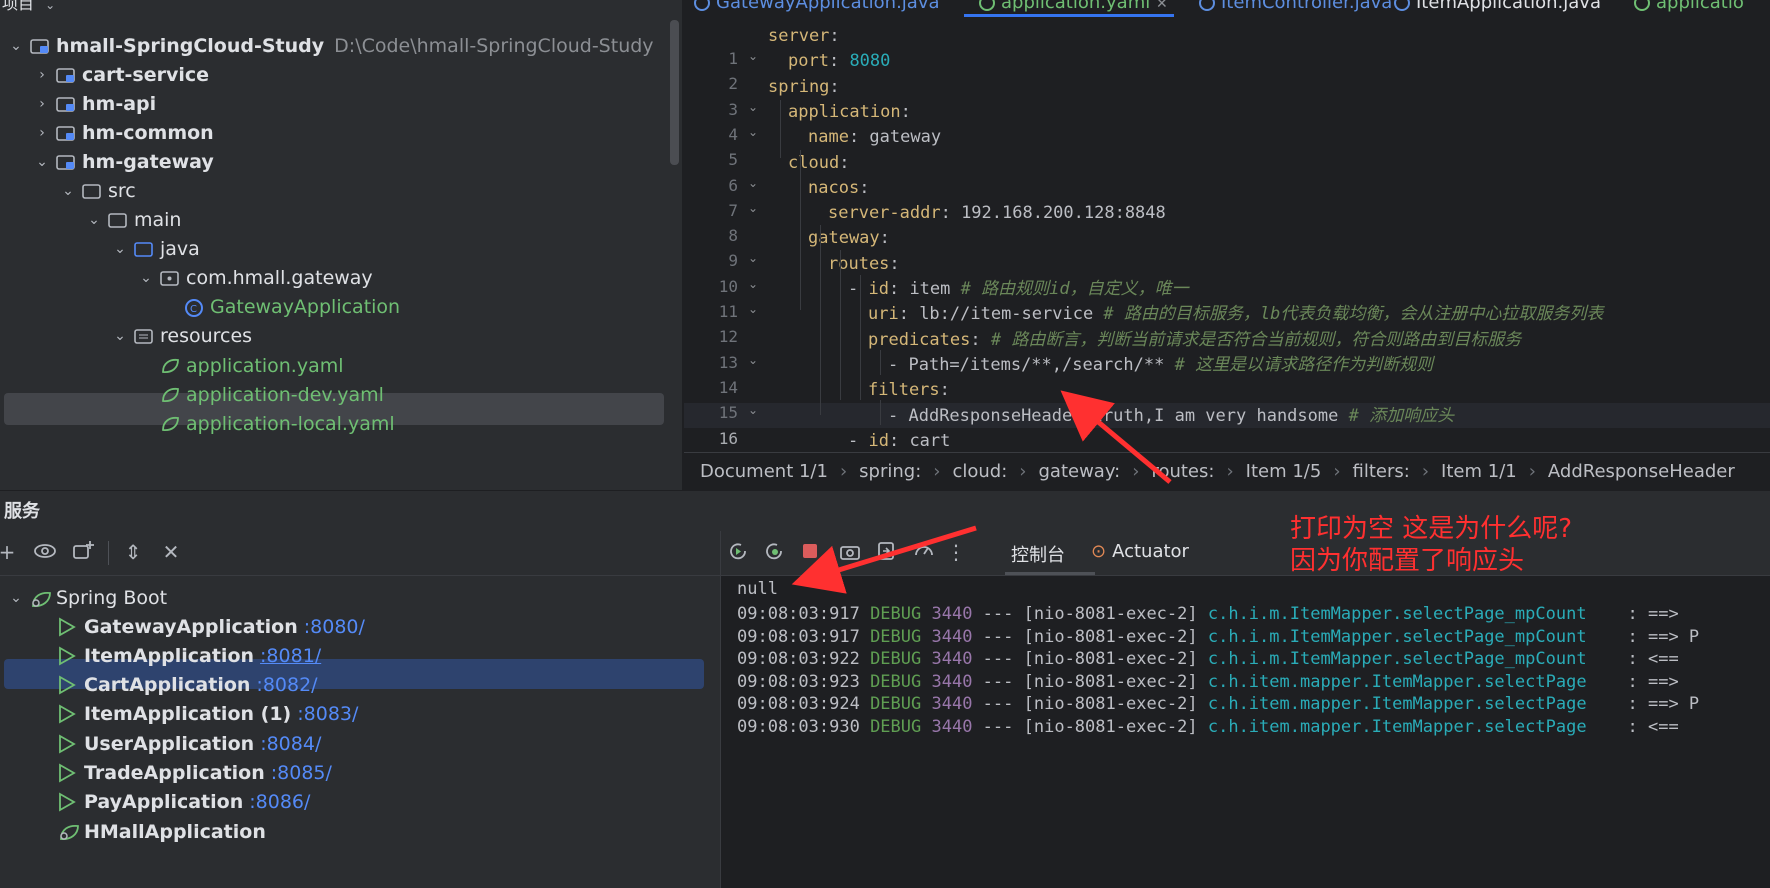 This screenshot has width=1770, height=888. I want to click on service-app-port-link: :8083/, so click(327, 714).